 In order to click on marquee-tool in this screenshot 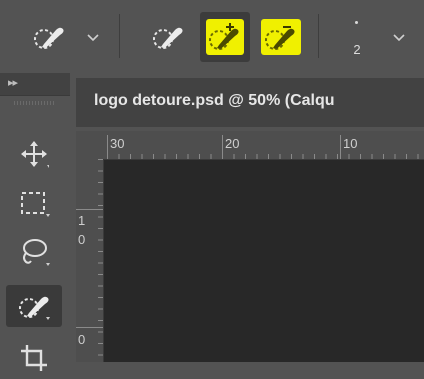, I will do `click(34, 203)`.